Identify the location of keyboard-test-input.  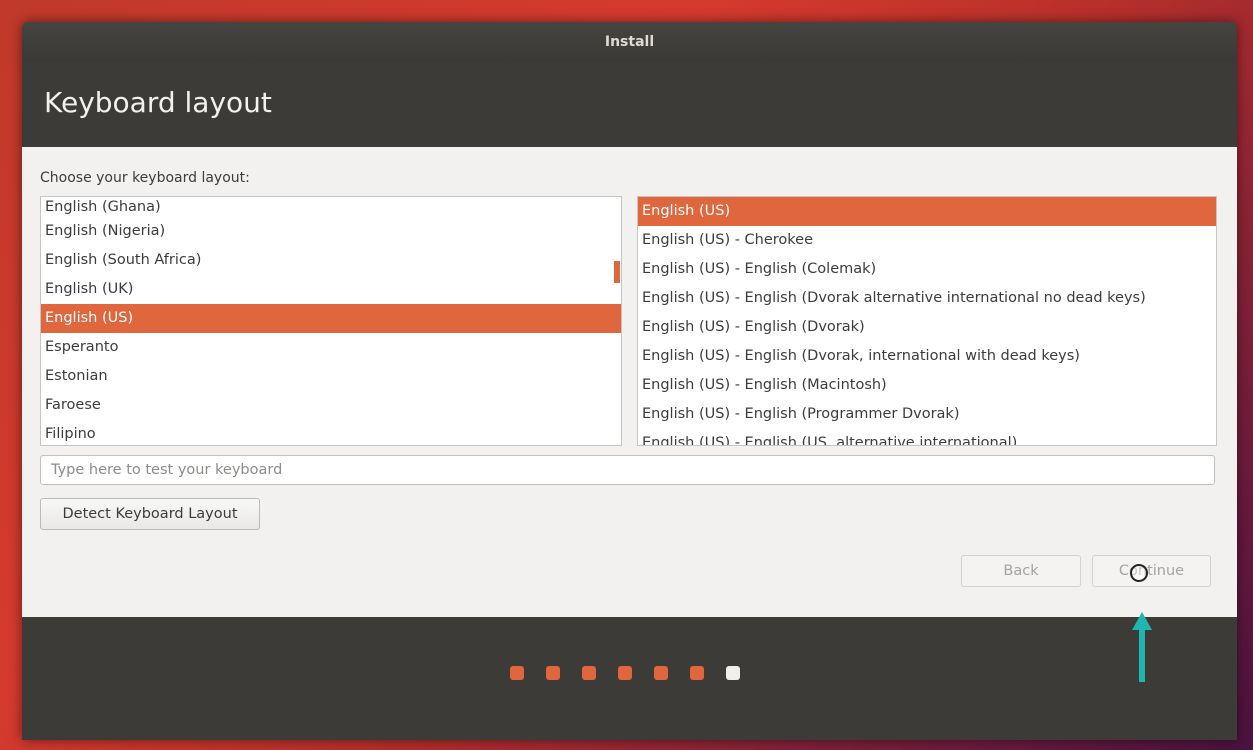
(627, 470).